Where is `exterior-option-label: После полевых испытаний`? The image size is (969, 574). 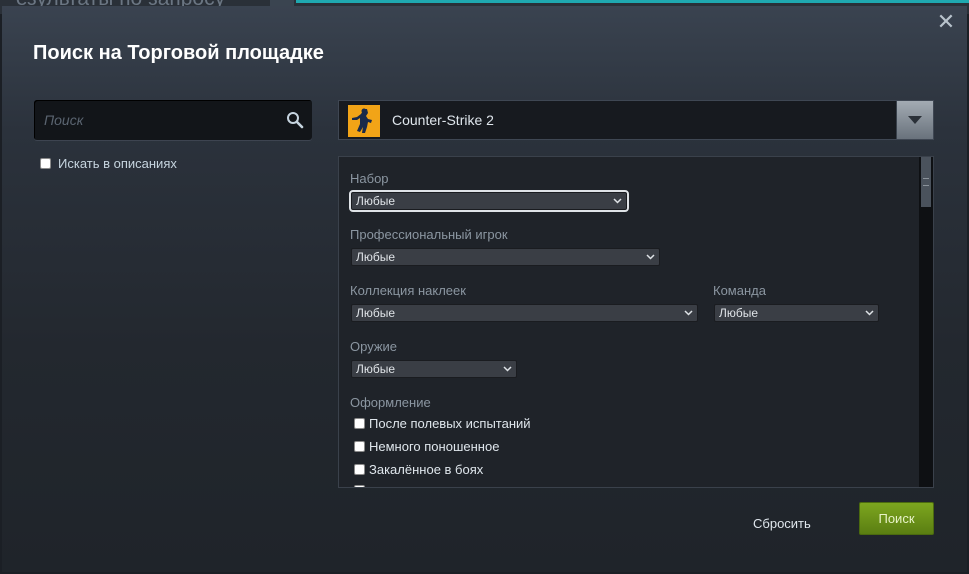
exterior-option-label: После полевых испытаний is located at coordinates (450, 423).